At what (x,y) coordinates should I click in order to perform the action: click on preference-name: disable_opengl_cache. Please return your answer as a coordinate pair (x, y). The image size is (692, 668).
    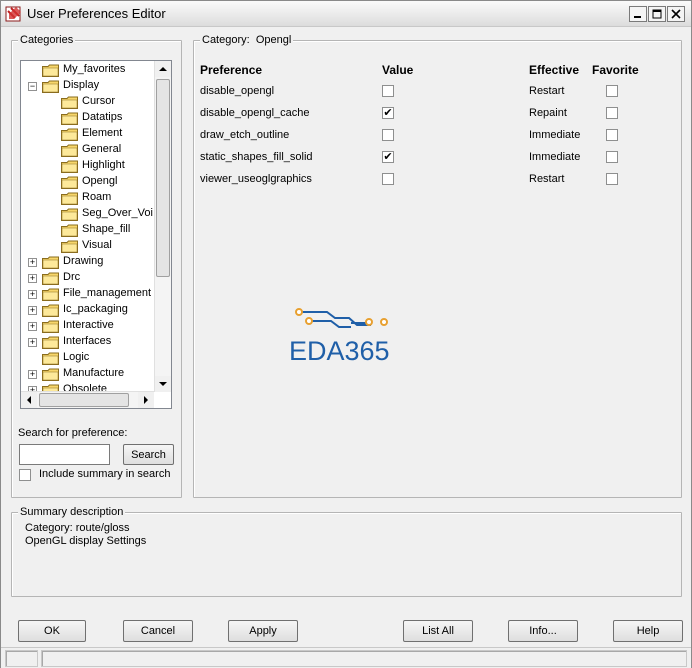
    Looking at the image, I should click on (255, 113).